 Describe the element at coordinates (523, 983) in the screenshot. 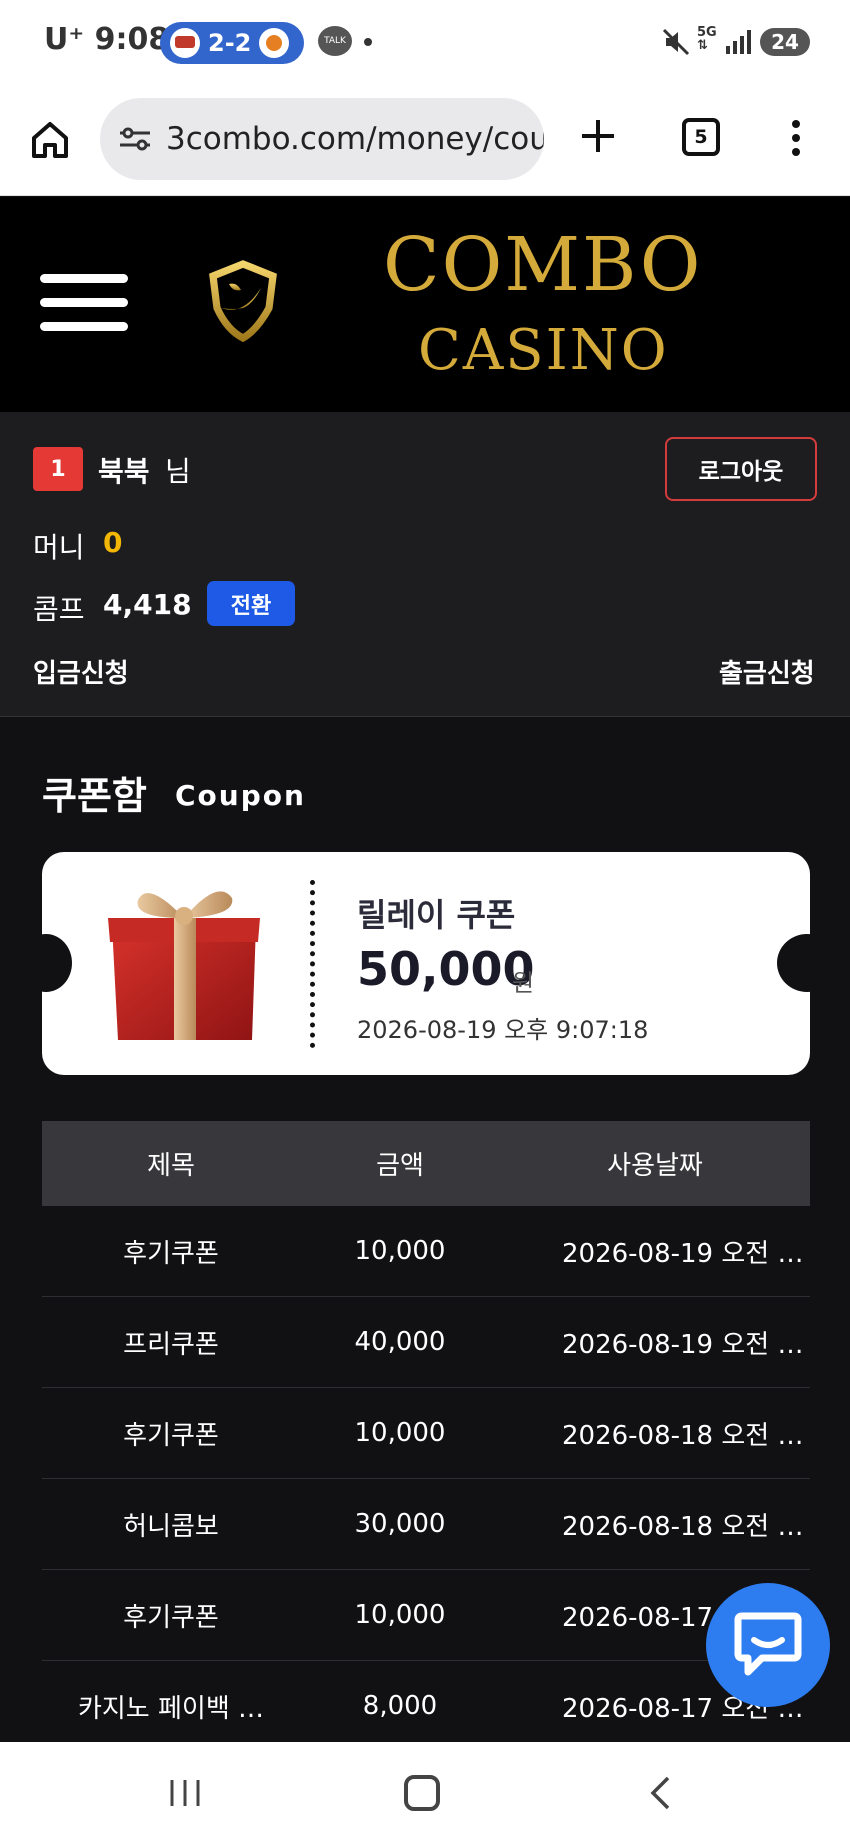

I see `coupon-unit: 원` at that location.